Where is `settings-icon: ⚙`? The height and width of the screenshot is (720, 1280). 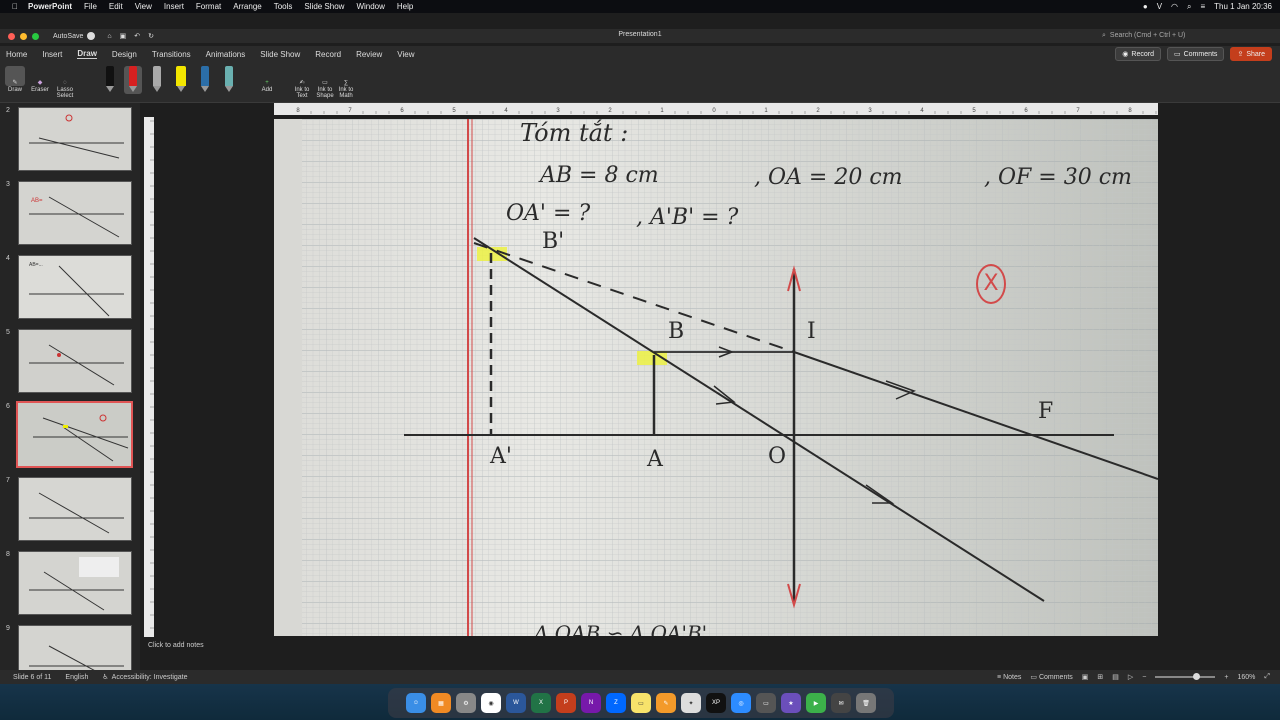
settings-icon: ⚙ is located at coordinates (466, 703).